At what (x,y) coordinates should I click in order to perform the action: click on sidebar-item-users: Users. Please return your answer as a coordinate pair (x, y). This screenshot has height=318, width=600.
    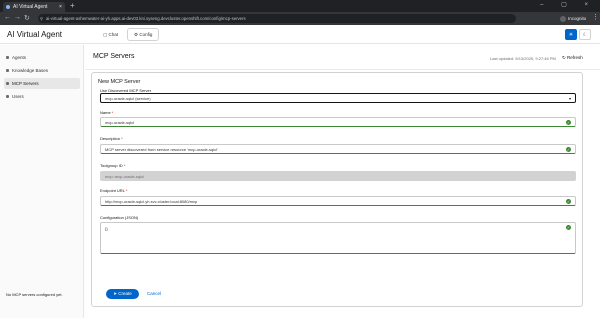
    Looking at the image, I should click on (42, 96).